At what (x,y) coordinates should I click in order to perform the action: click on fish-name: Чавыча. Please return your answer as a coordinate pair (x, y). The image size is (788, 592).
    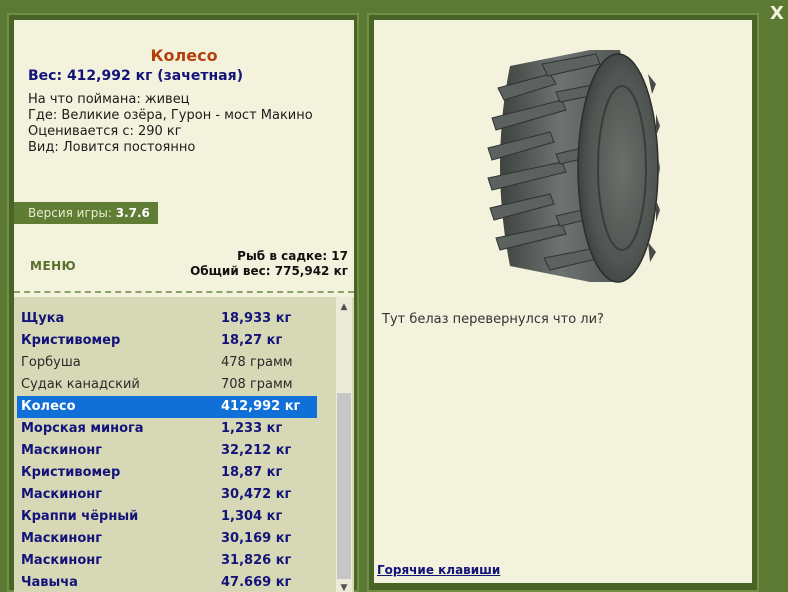
    Looking at the image, I should click on (49, 582).